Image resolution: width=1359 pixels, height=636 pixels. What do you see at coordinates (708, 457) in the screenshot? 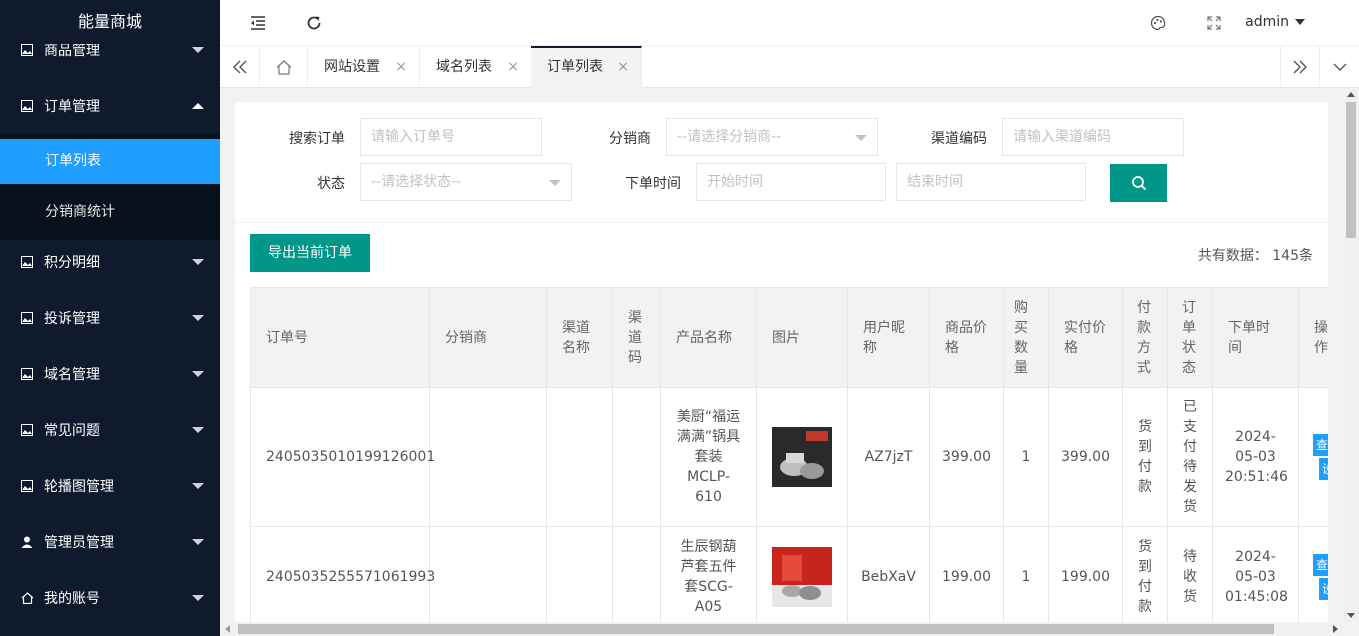
I see `product-name-cell: 美厨“福运满满”锅具套装MCLP-610` at bounding box center [708, 457].